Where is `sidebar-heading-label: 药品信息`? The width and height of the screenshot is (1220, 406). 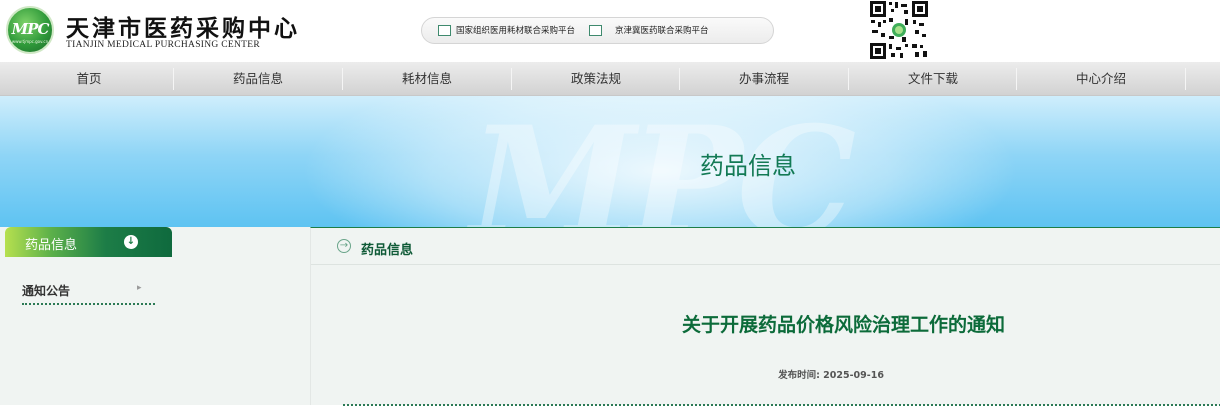 sidebar-heading-label: 药品信息 is located at coordinates (51, 245).